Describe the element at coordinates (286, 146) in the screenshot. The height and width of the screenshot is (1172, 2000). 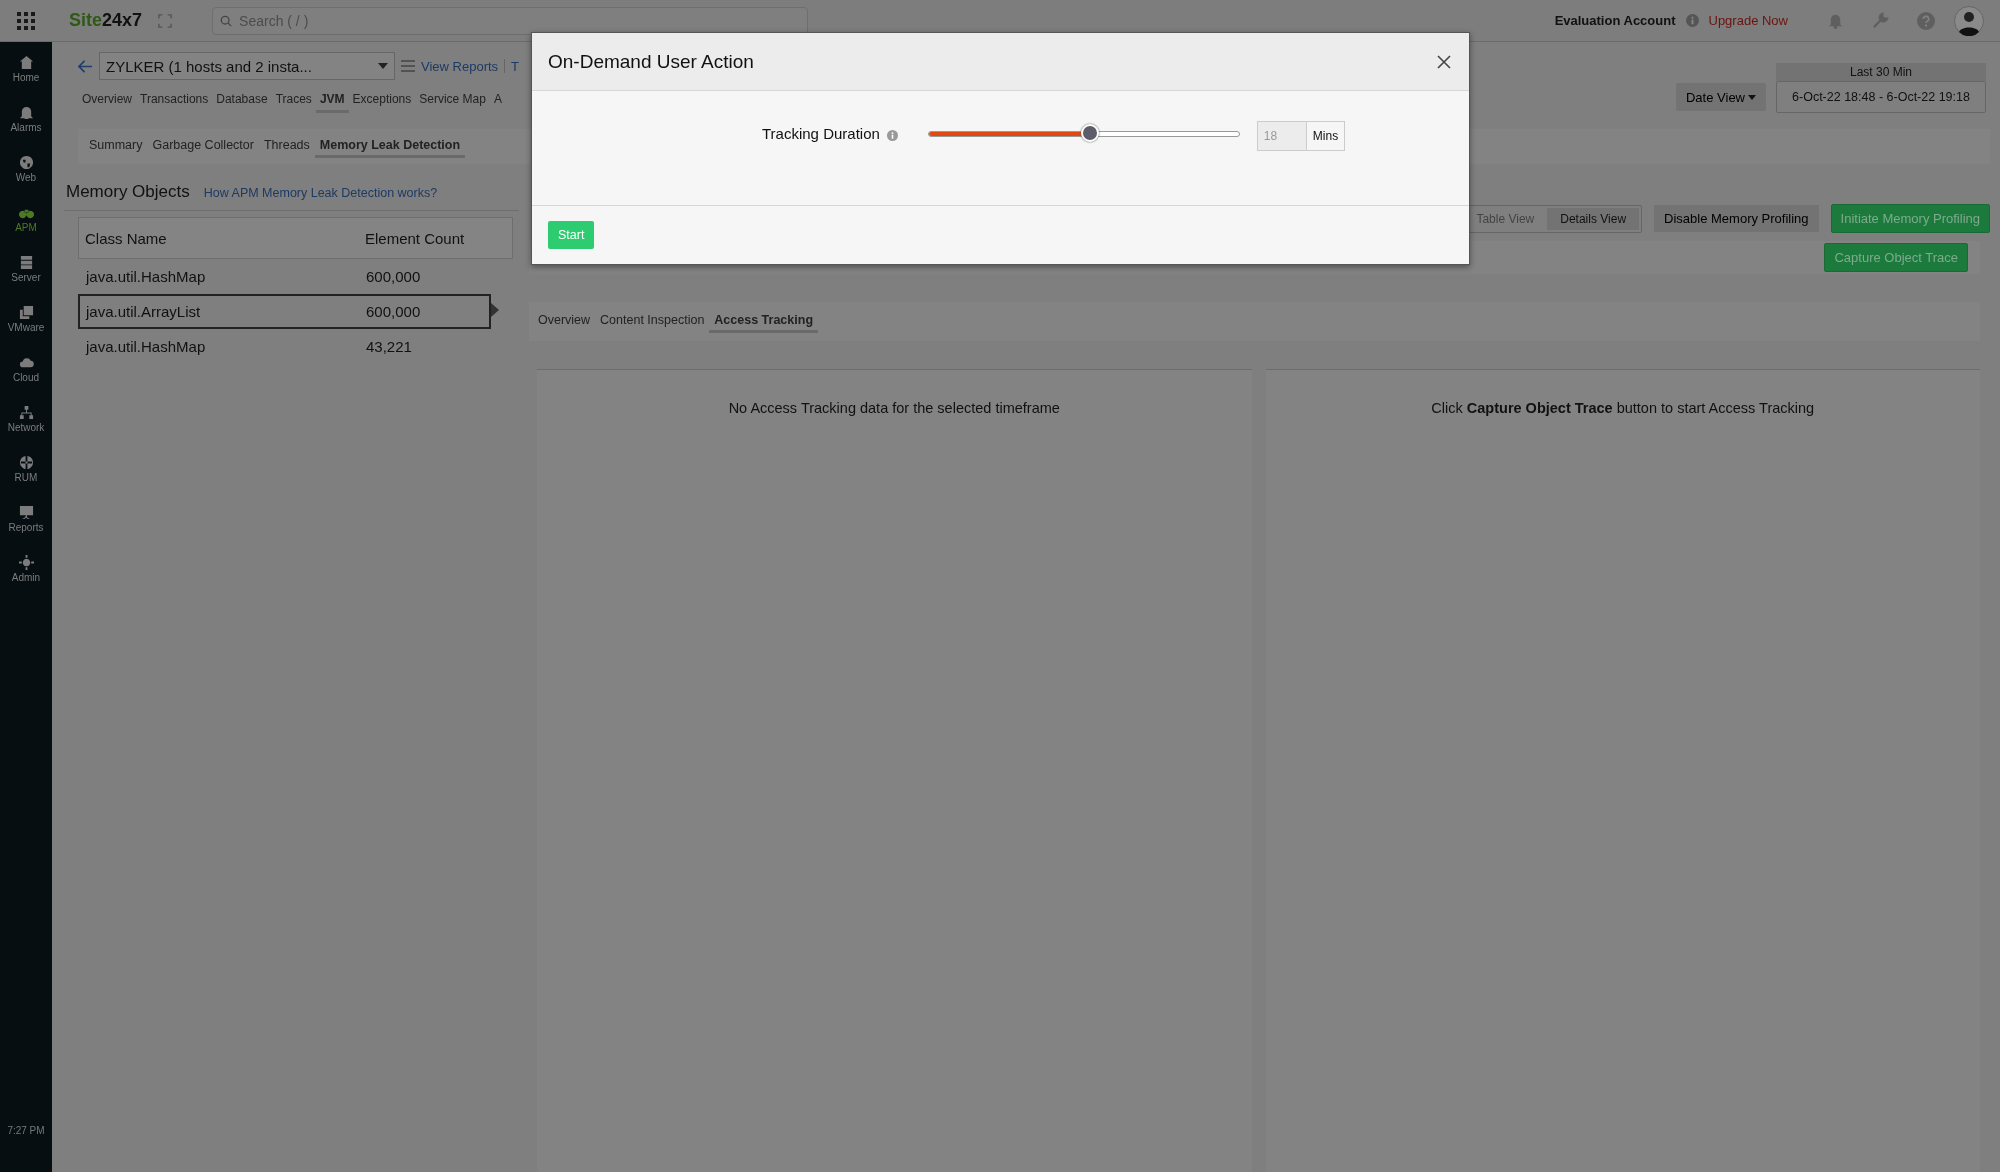
I see `subtab: Threads` at that location.